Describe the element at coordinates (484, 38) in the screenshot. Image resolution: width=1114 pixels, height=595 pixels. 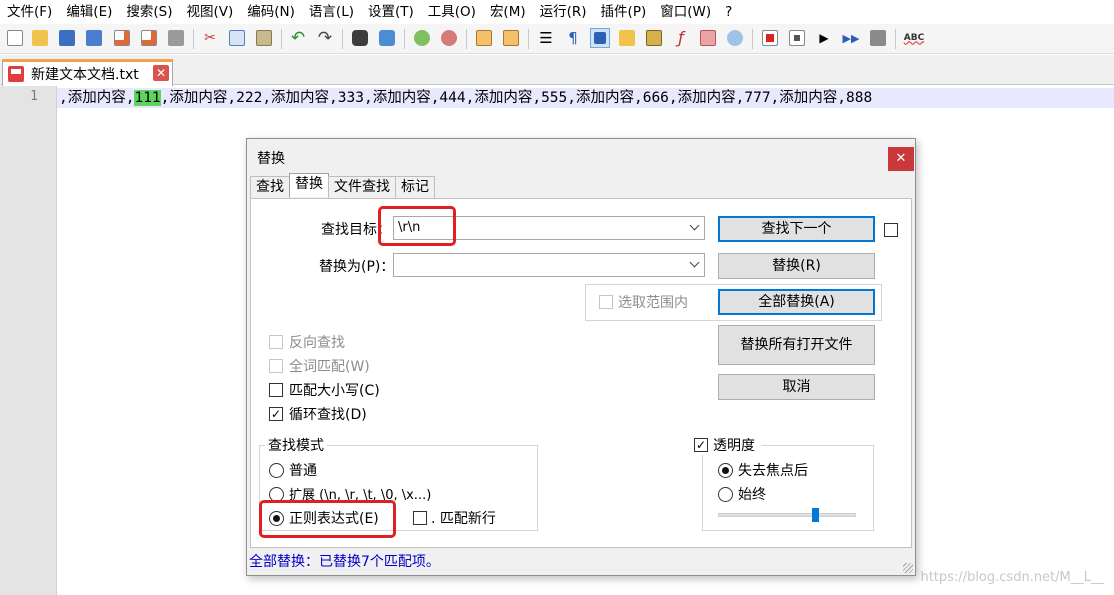
I see `sync-vertical-icon` at that location.